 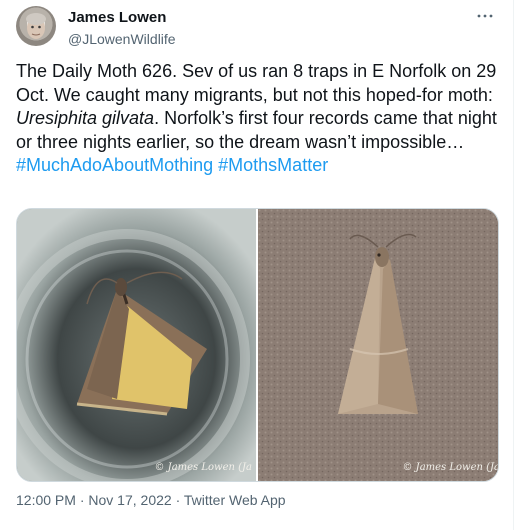 I want to click on avatar-face-icon, so click(x=36, y=26).